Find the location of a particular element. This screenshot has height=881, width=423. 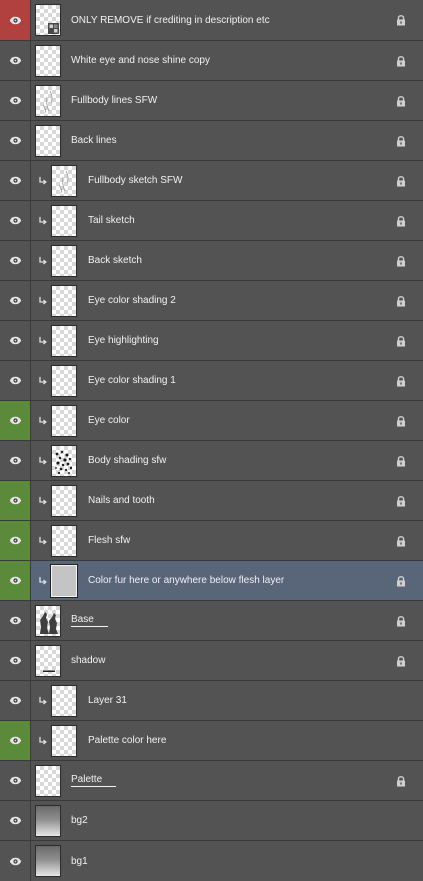

layer-row-nails-and-tooth: Nails and tooth is located at coordinates (211, 501).